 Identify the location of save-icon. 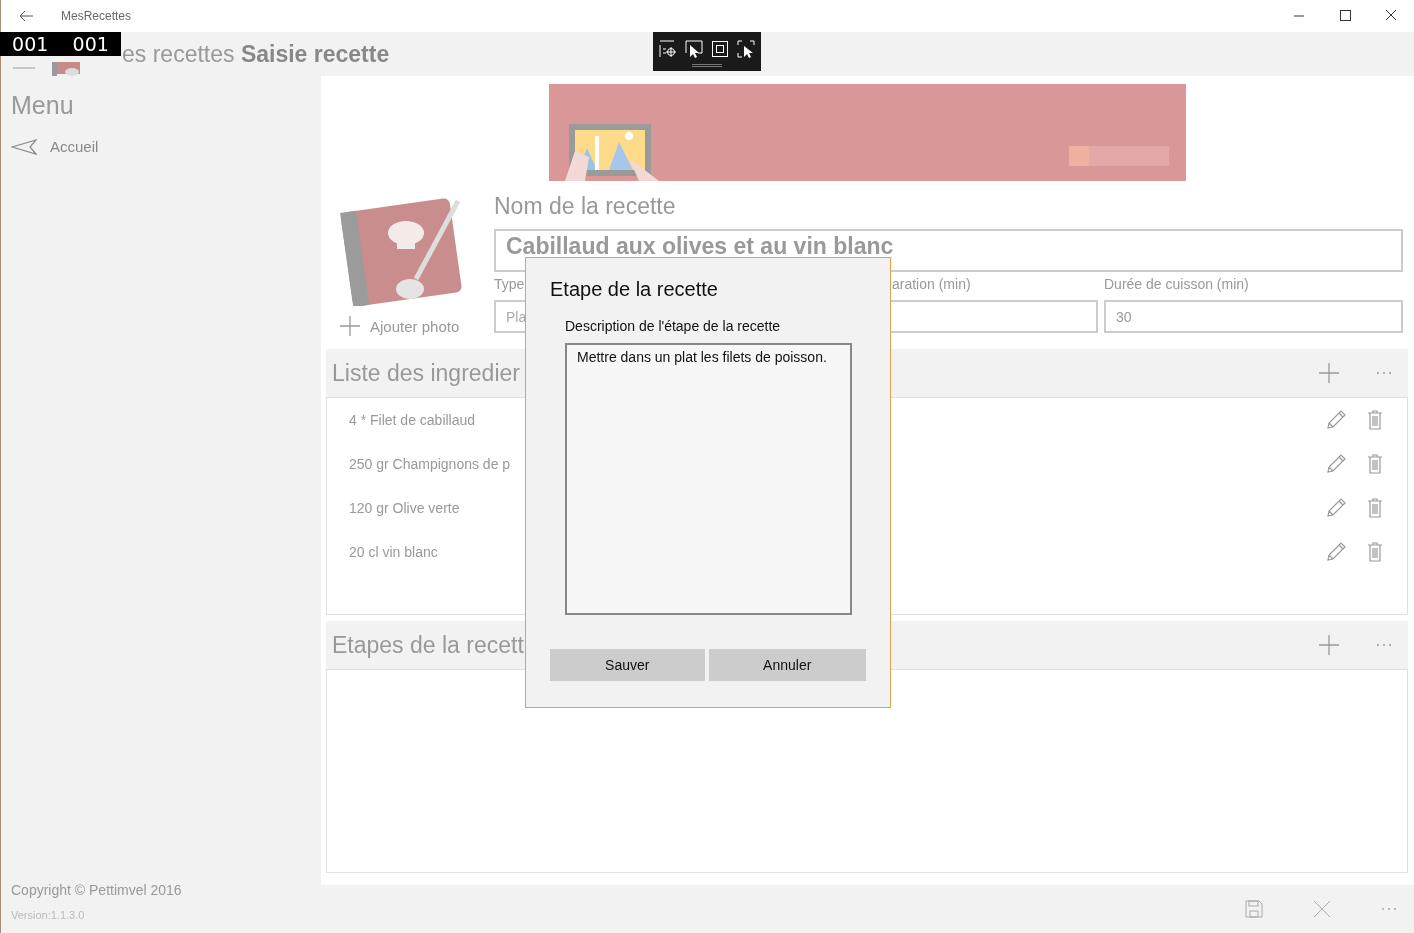
(1254, 909).